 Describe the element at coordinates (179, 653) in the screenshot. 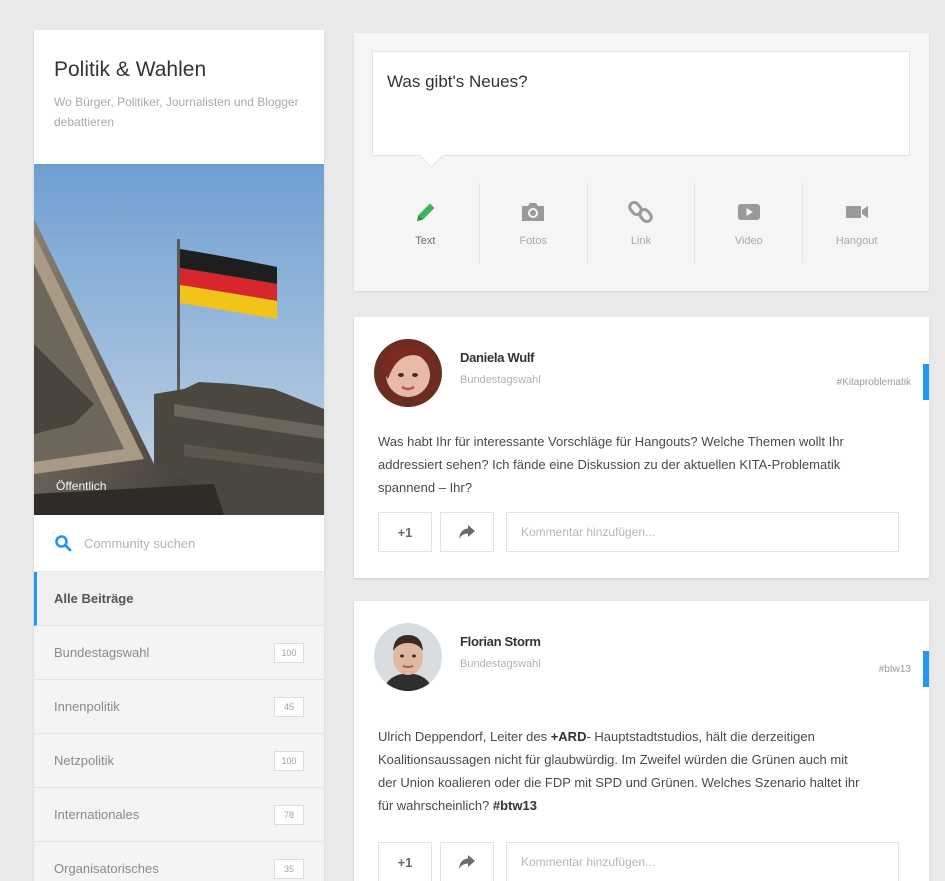

I see `nav-item-bundestagswahl: Bundestagswahl 100` at that location.